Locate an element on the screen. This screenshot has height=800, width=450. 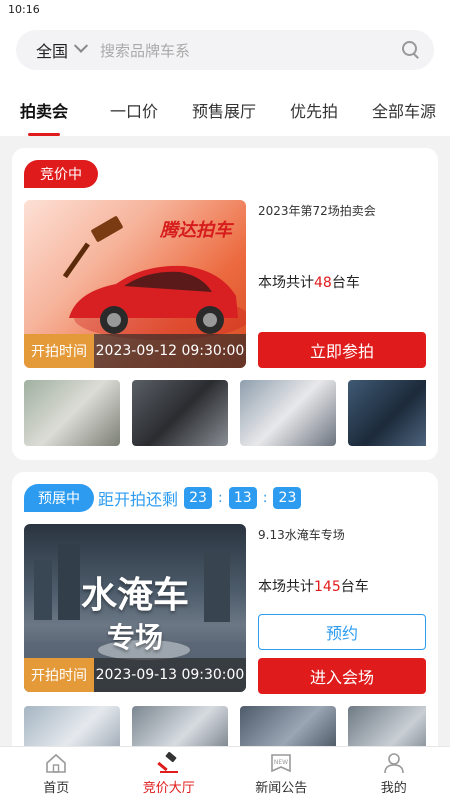
countdown-label: 距开拍还剩 is located at coordinates (138, 499).